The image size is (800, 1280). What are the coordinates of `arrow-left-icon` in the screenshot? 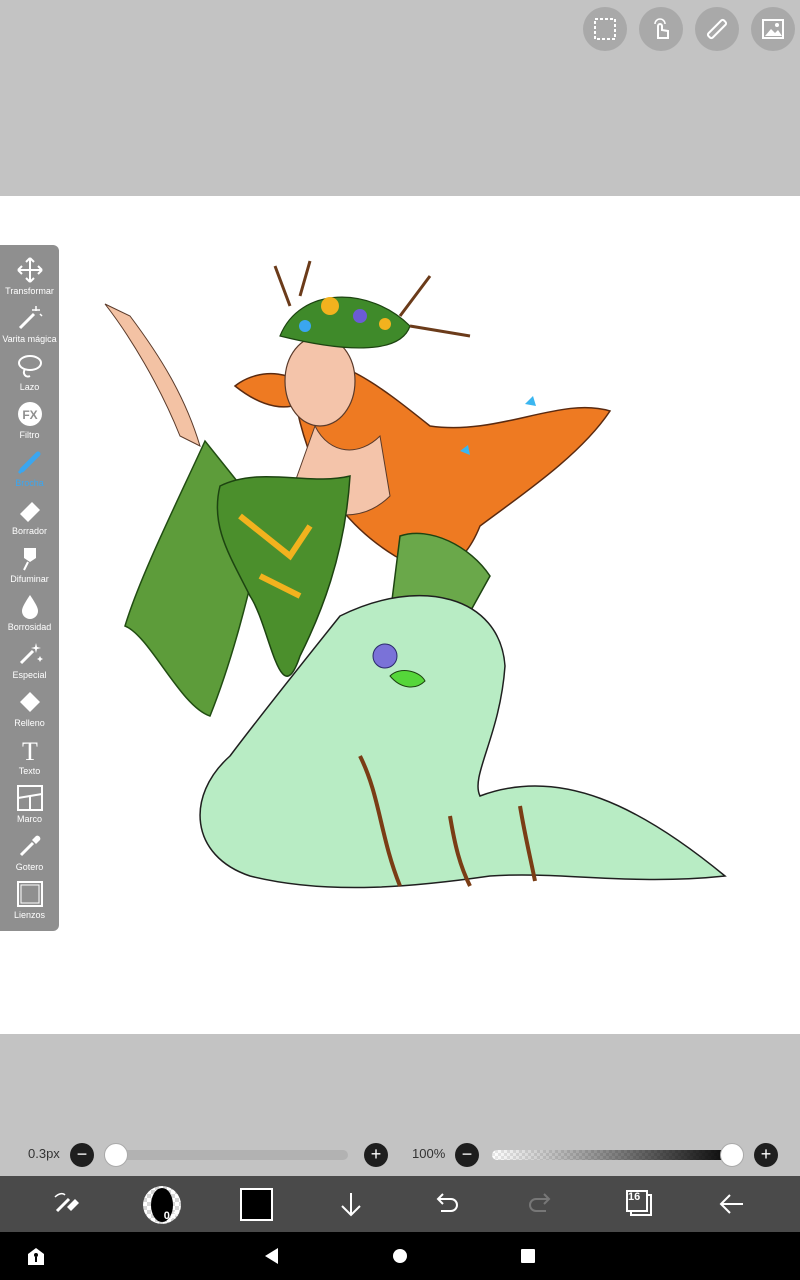 It's located at (731, 1204).